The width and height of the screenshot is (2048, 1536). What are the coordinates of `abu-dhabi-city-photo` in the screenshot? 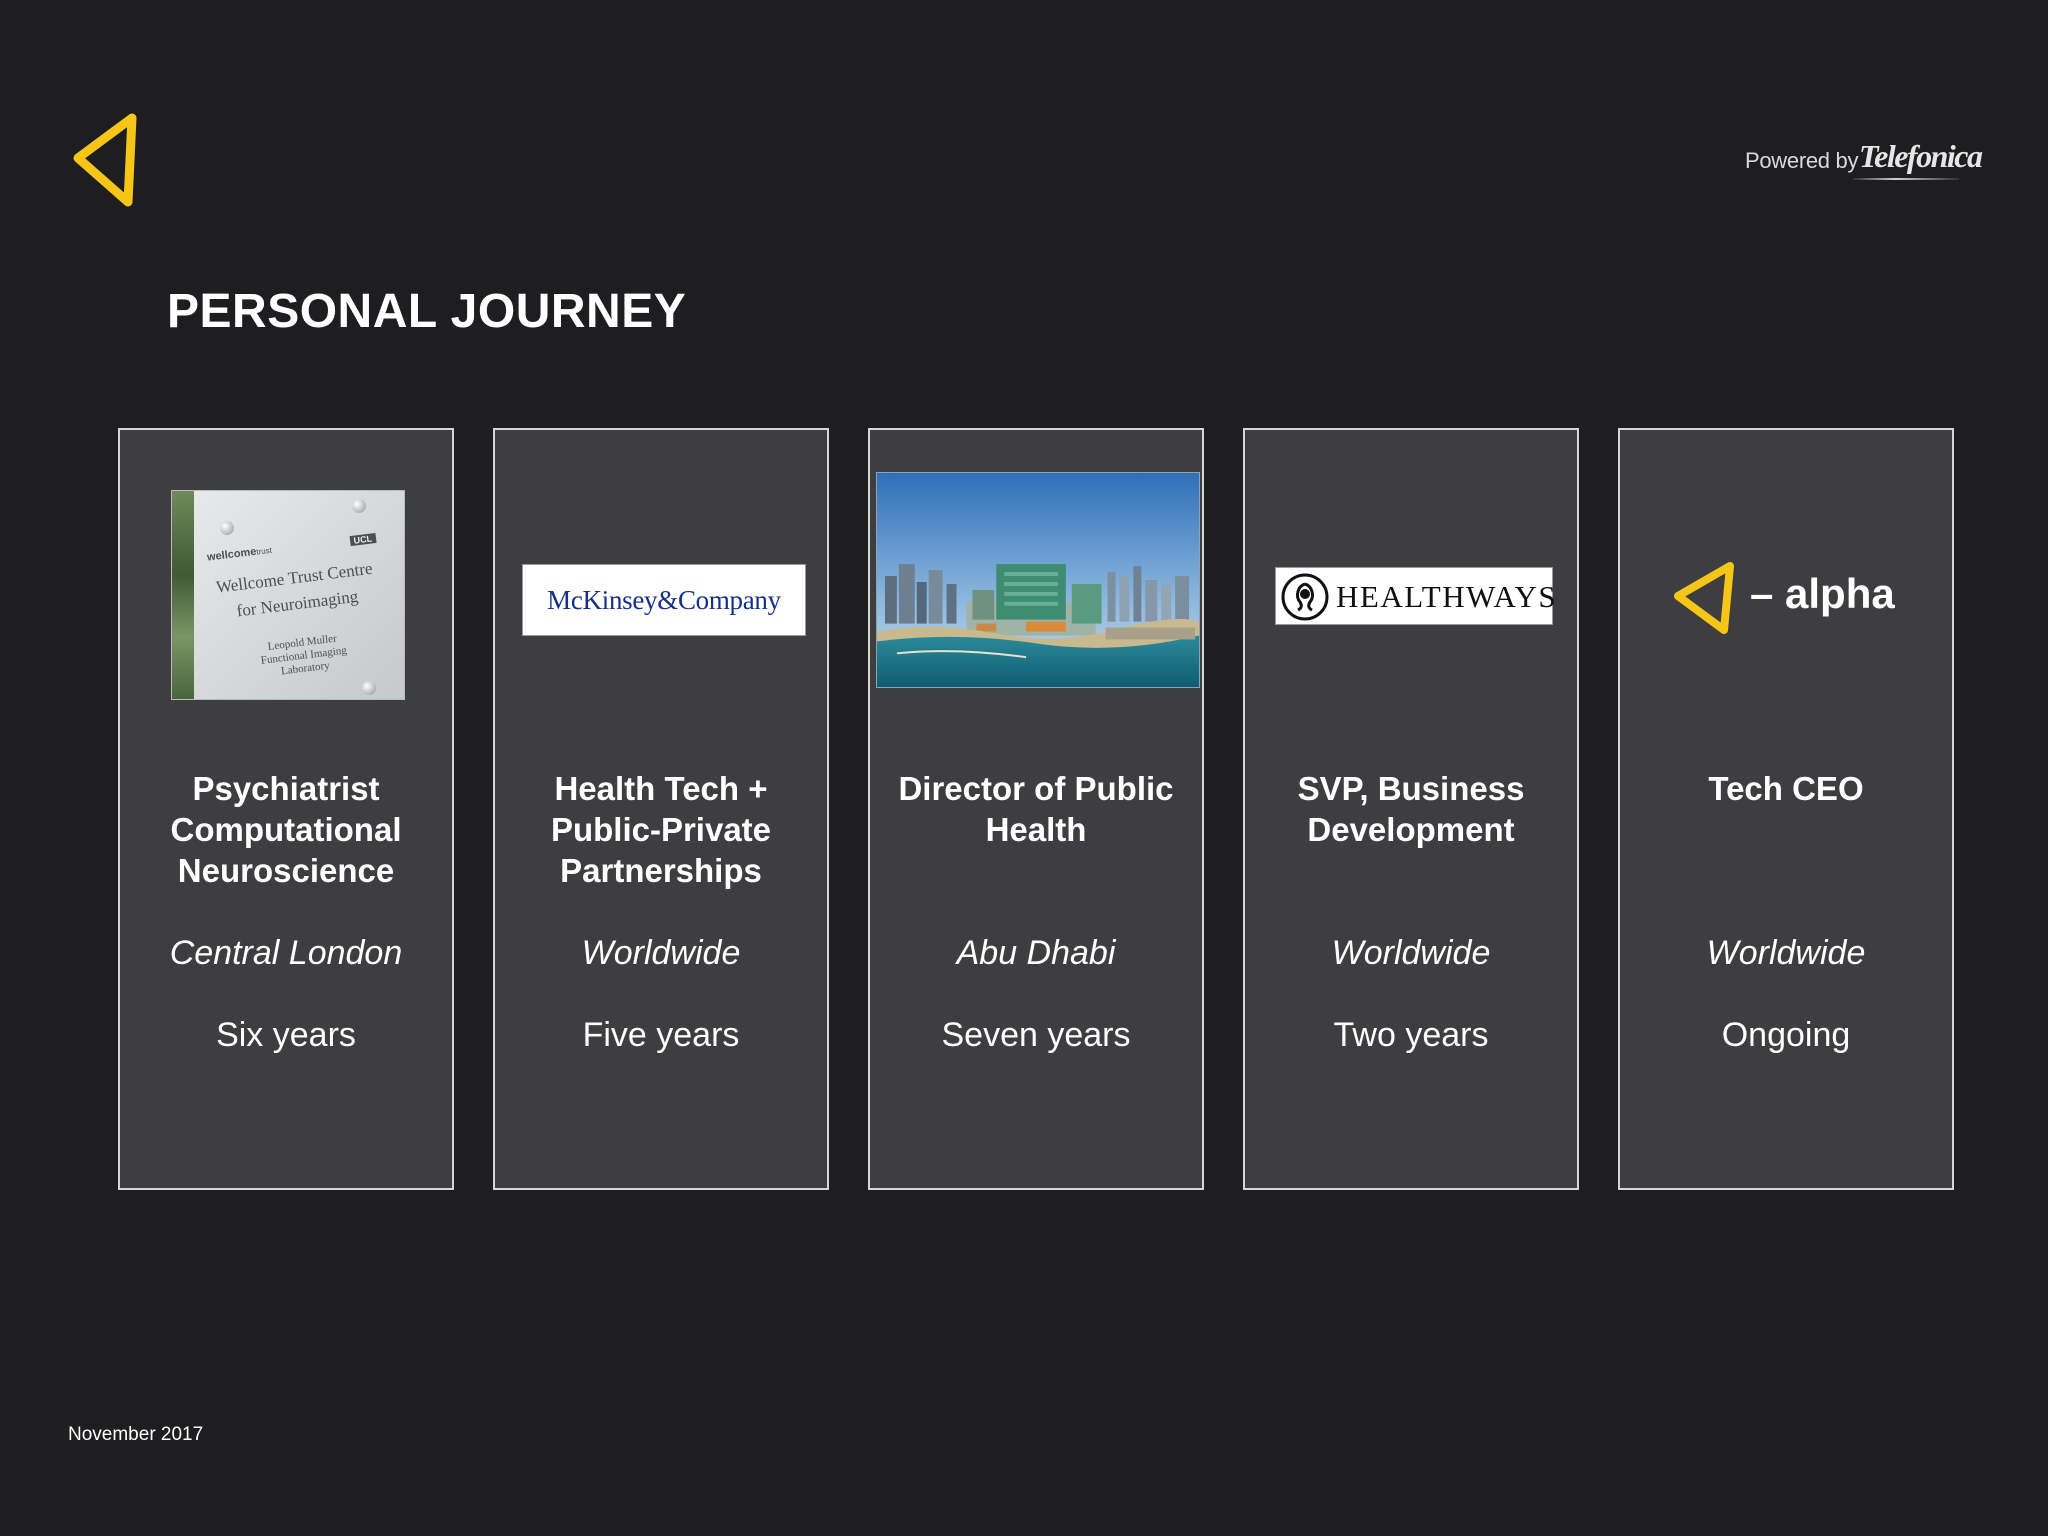 It's located at (1038, 580).